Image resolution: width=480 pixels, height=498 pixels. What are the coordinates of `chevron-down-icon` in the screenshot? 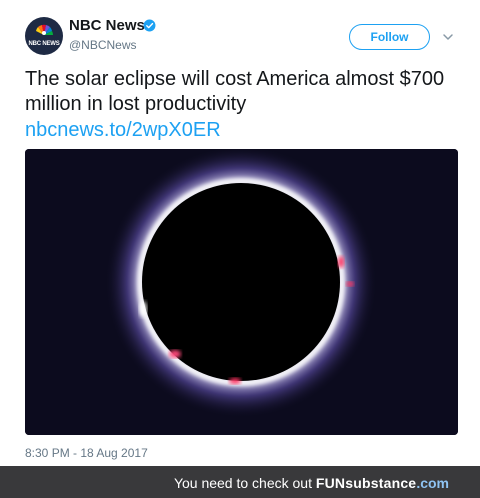 It's located at (448, 37).